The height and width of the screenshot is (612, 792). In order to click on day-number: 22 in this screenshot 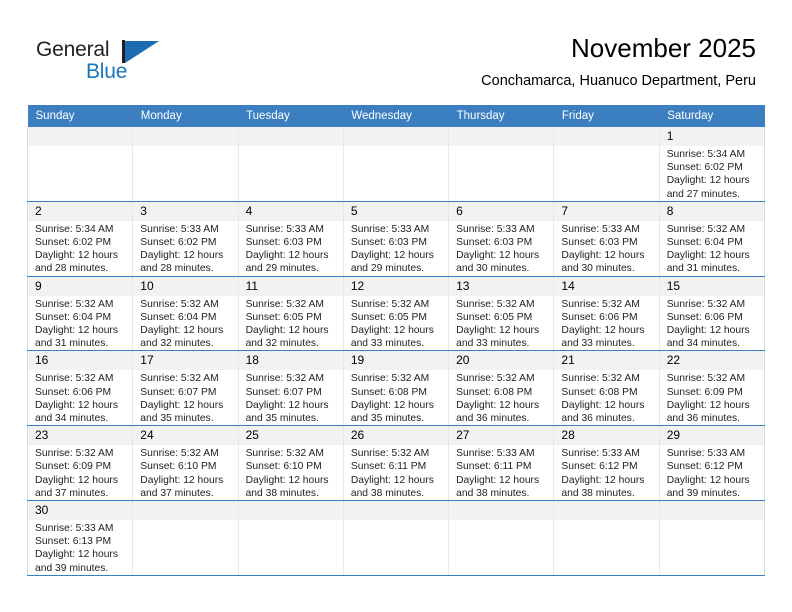, I will do `click(711, 361)`.